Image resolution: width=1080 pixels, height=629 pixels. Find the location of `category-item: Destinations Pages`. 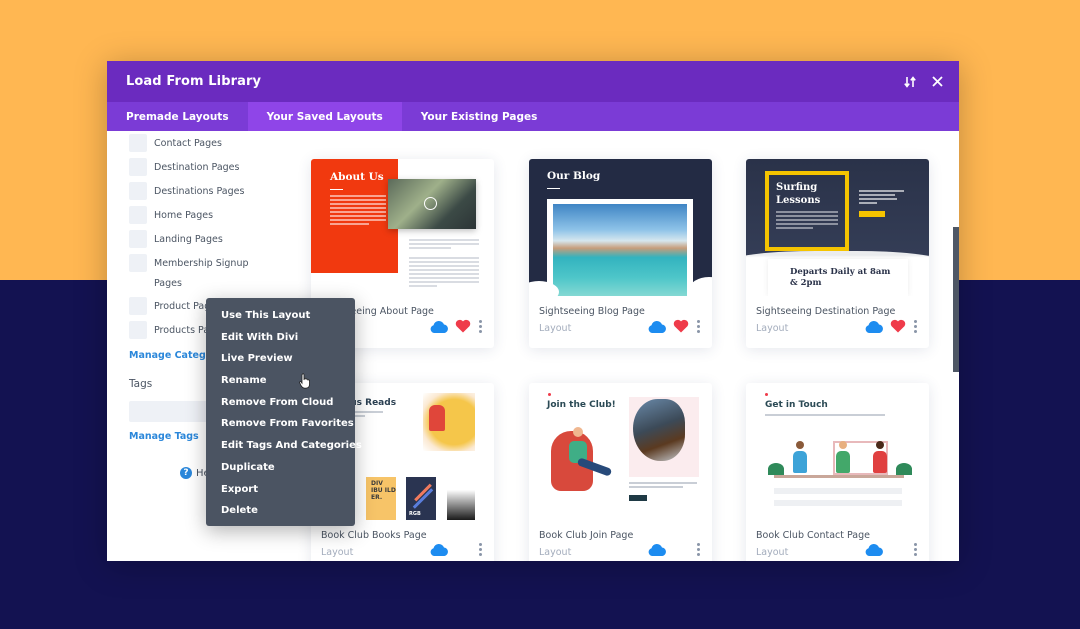

category-item: Destinations Pages is located at coordinates (196, 192).